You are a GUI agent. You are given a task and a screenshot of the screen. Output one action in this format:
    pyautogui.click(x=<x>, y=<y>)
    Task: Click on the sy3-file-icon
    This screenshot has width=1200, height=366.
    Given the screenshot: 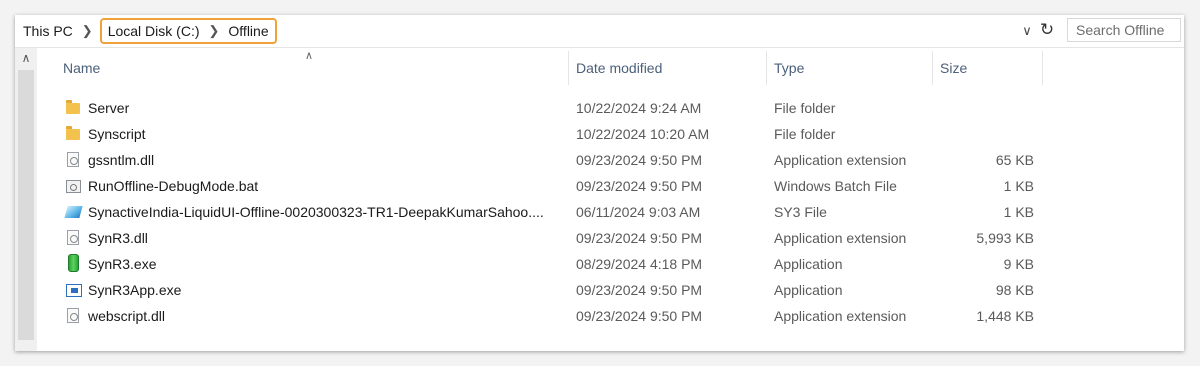 What is the action you would take?
    pyautogui.click(x=73, y=212)
    